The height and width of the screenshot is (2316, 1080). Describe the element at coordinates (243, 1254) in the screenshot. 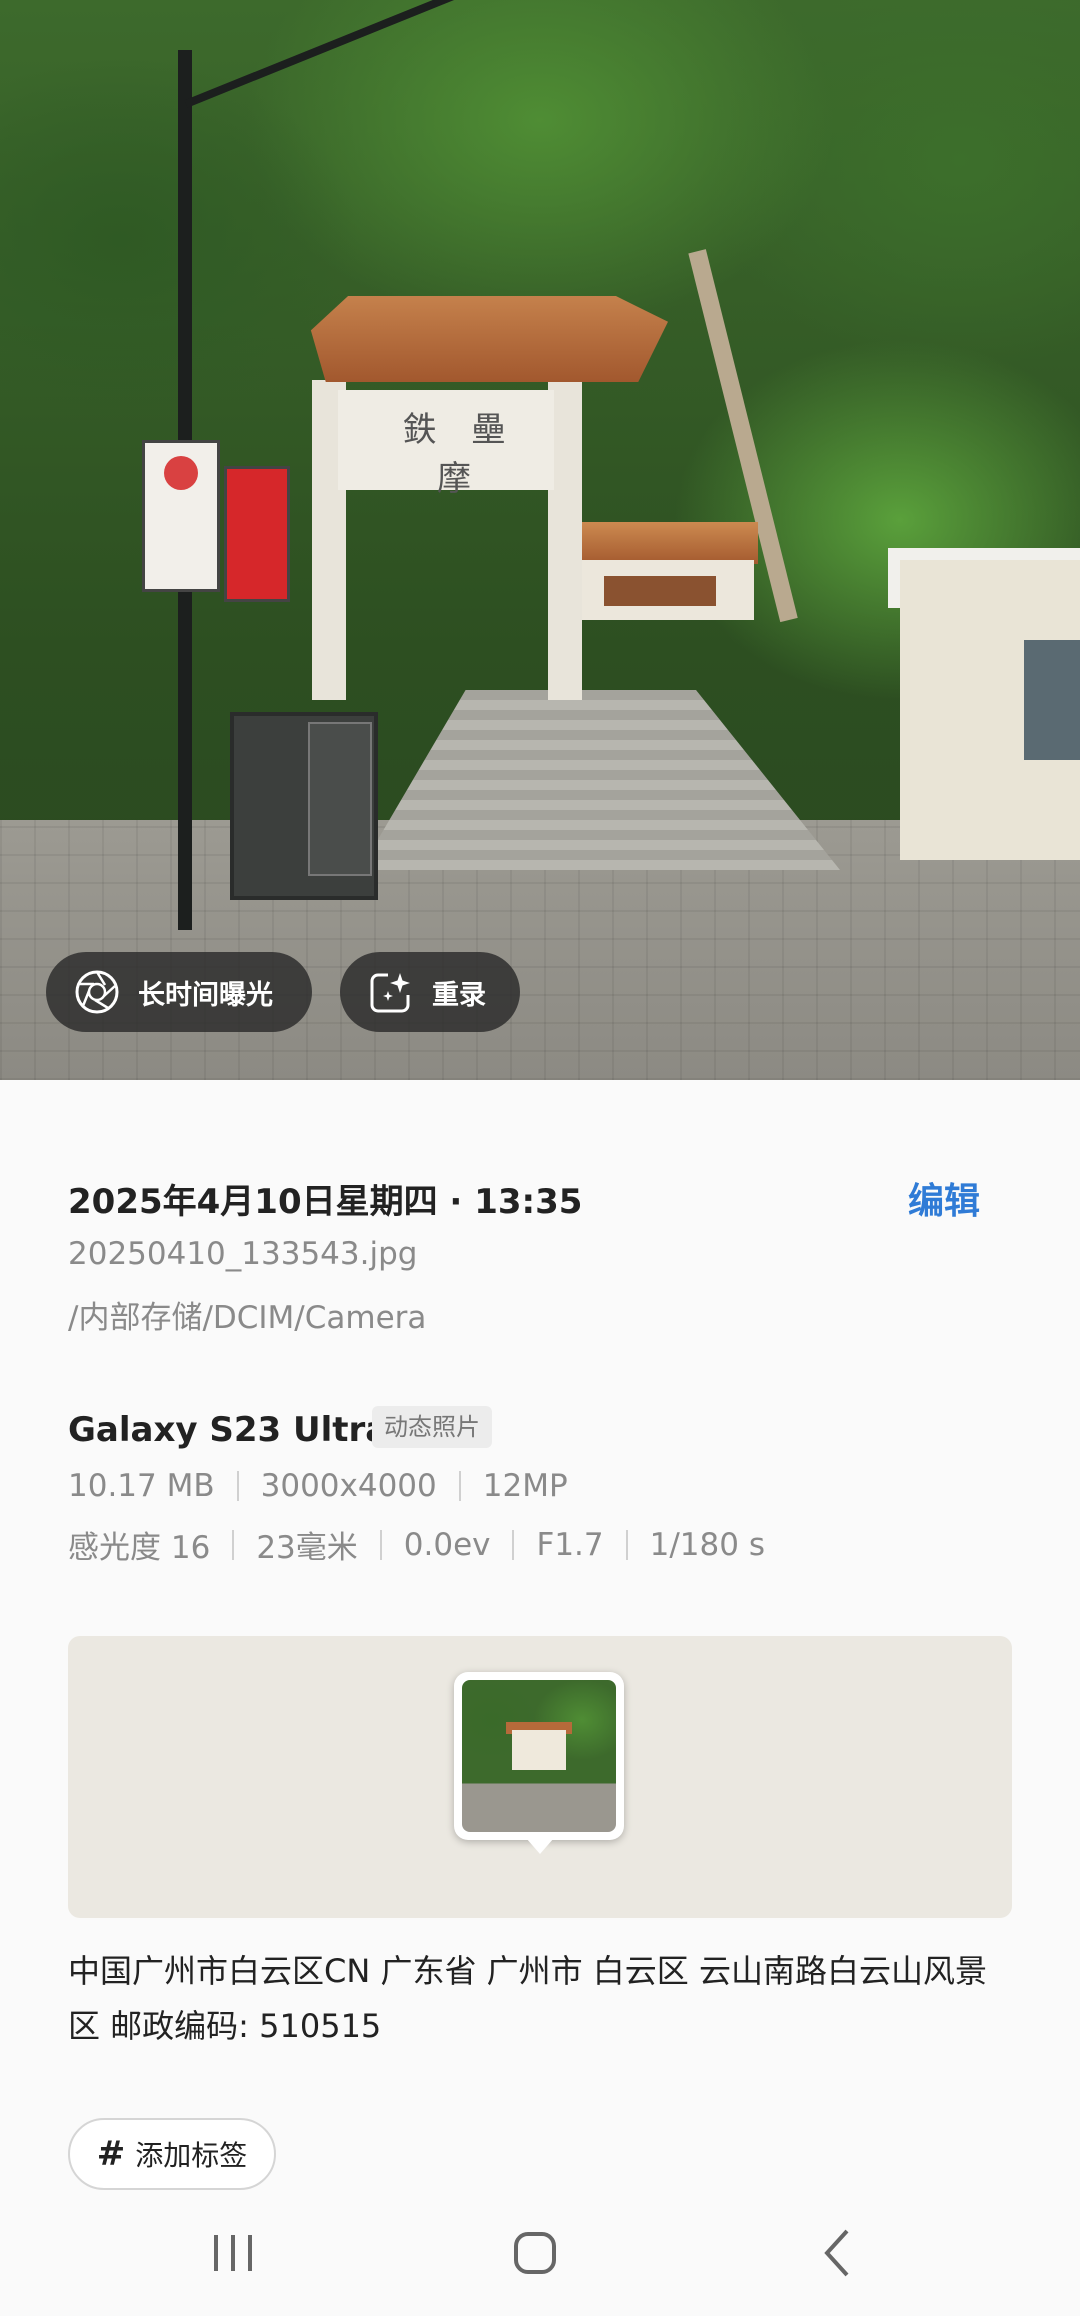

I see `file-name: 20250410_133543.jpg` at that location.